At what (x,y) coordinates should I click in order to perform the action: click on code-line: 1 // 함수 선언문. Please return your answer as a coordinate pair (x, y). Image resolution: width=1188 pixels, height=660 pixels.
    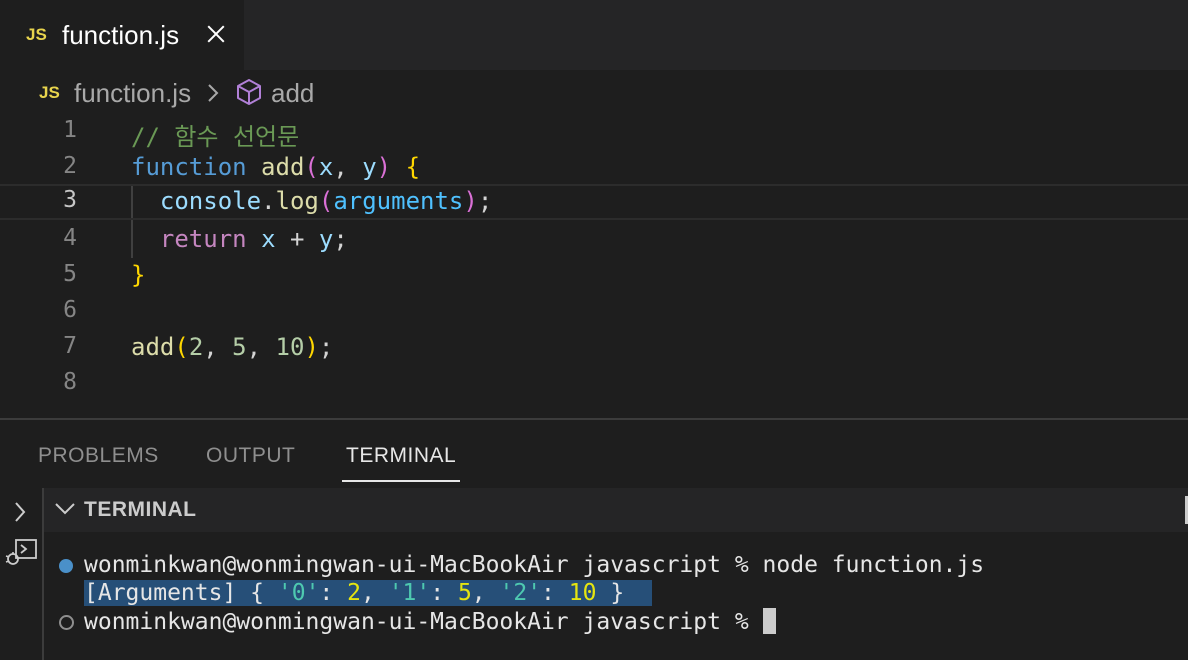
    Looking at the image, I should click on (594, 132).